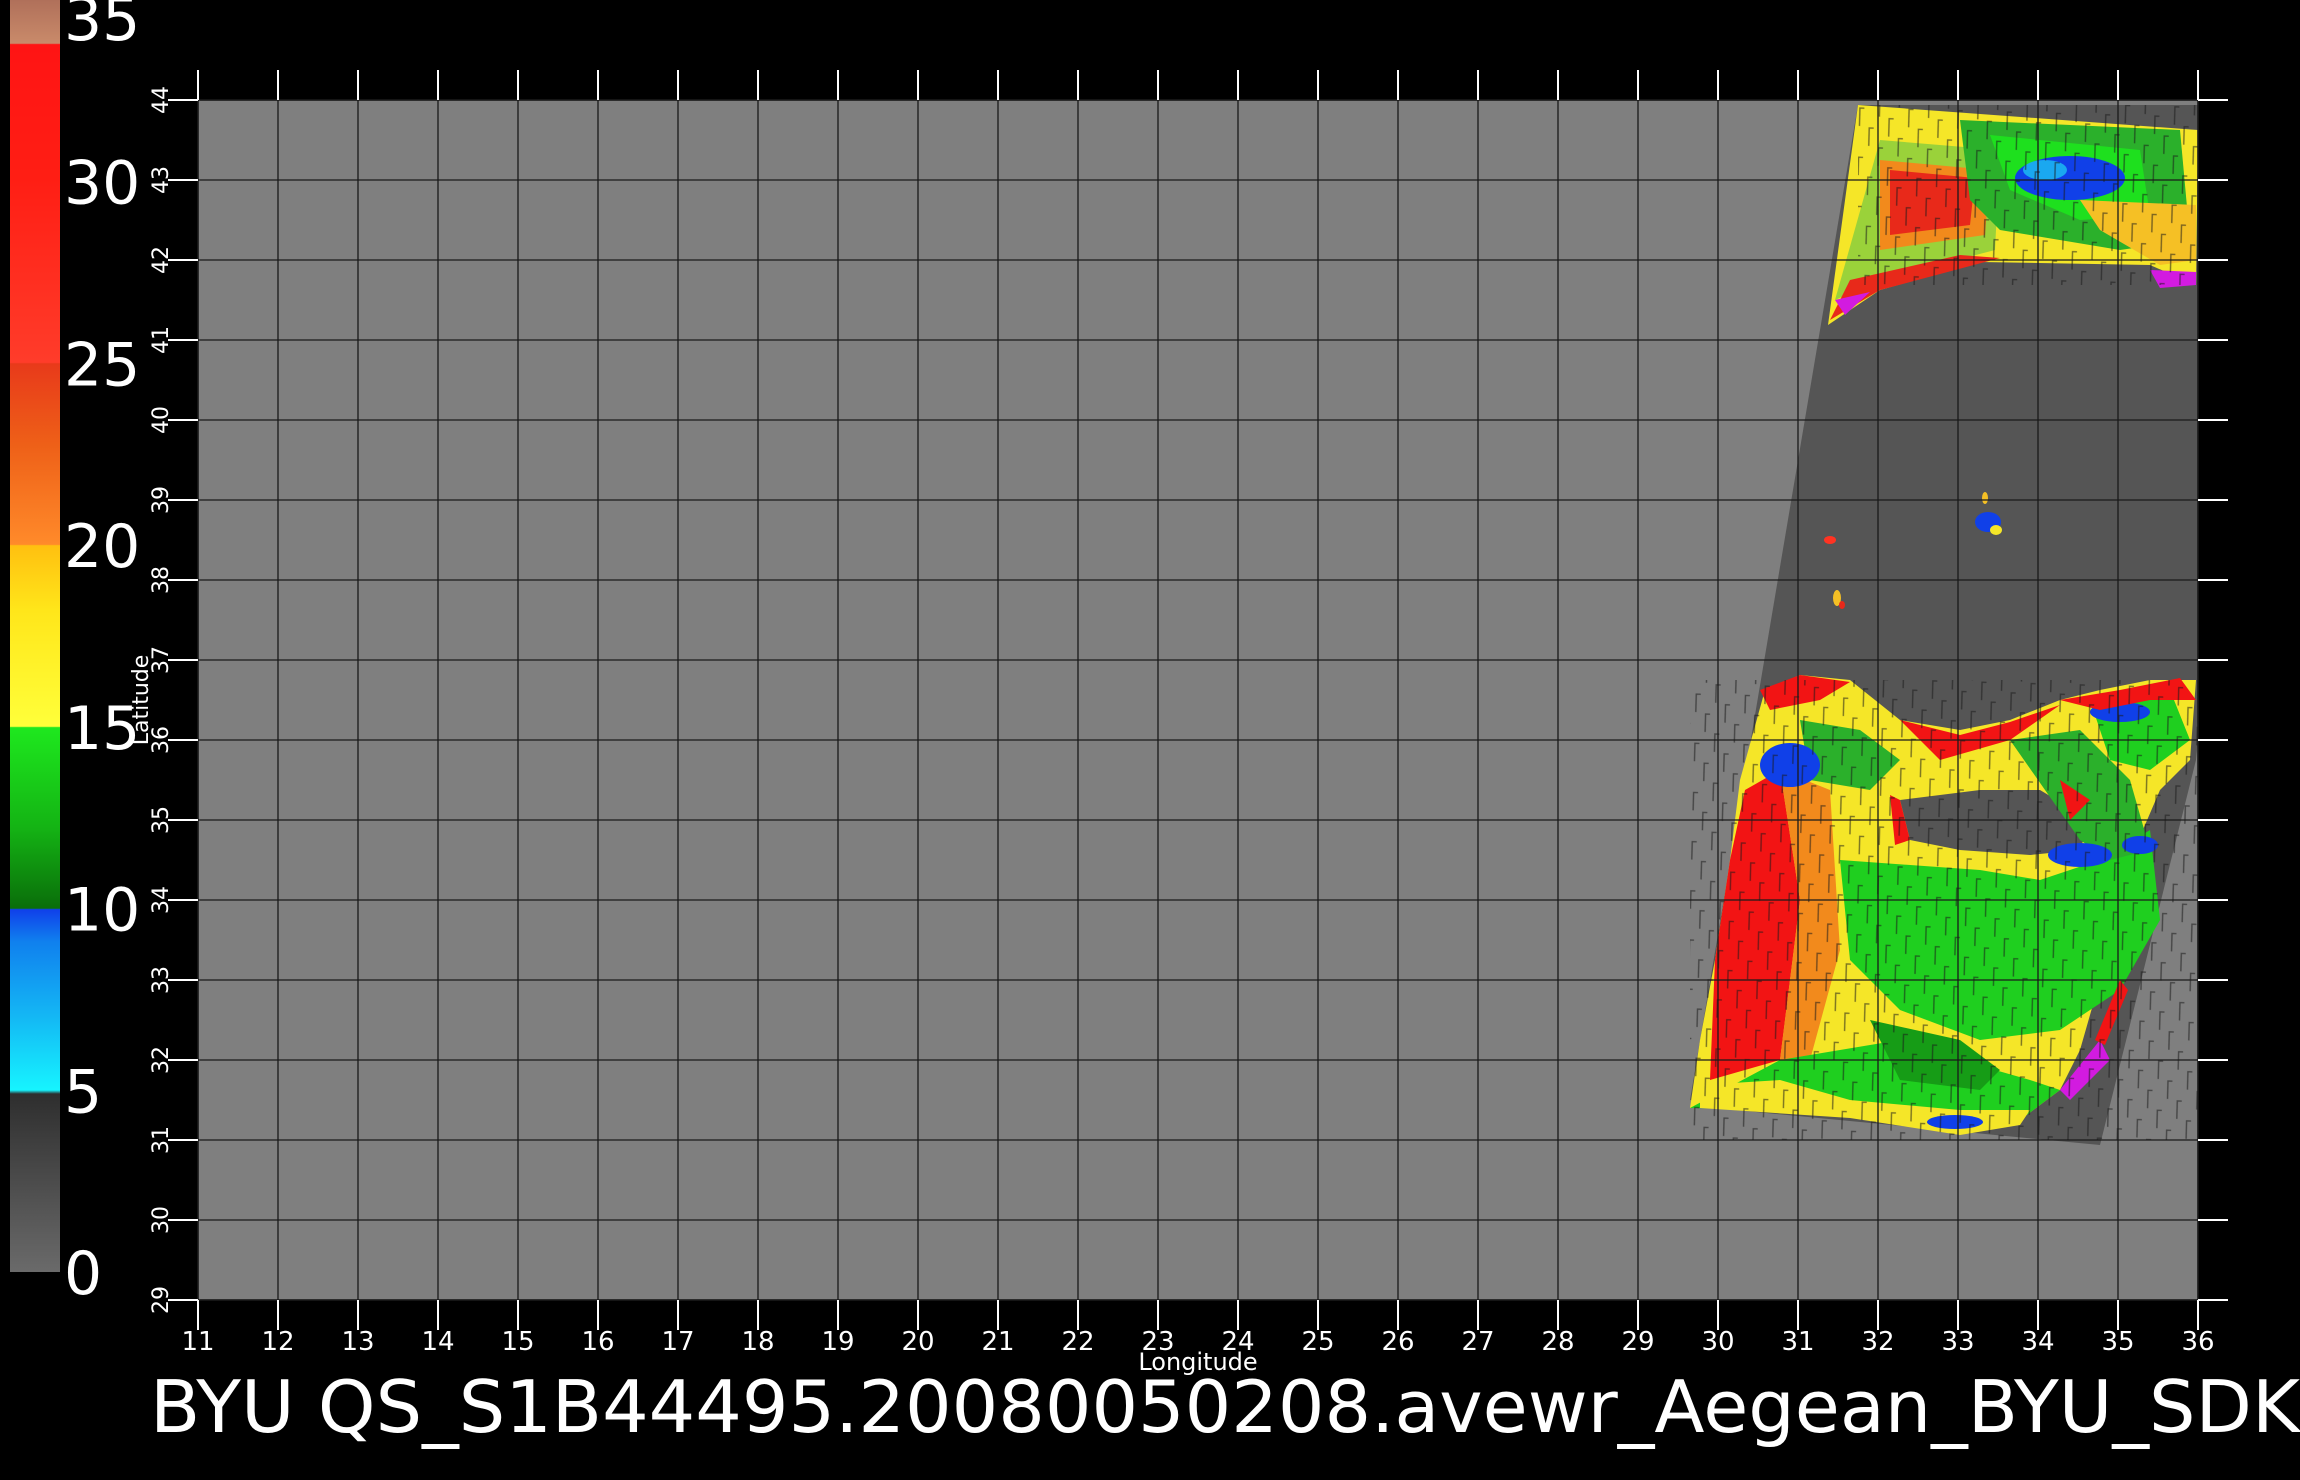 This screenshot has width=2300, height=1480. Describe the element at coordinates (161, 820) in the screenshot. I see `y-tick-label: 35` at that location.